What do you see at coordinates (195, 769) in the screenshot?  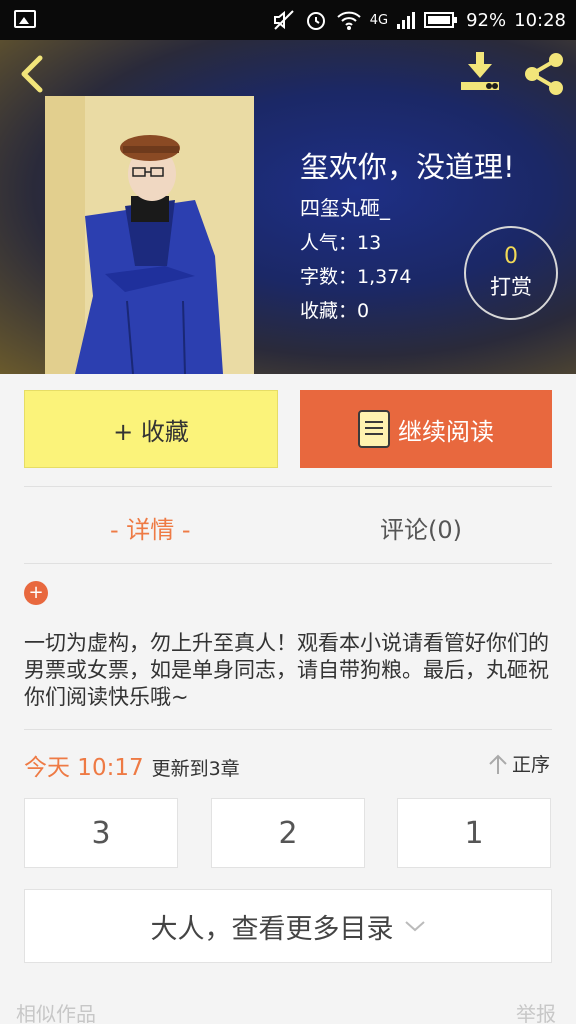 I see `update-chapters: 更新到3章` at bounding box center [195, 769].